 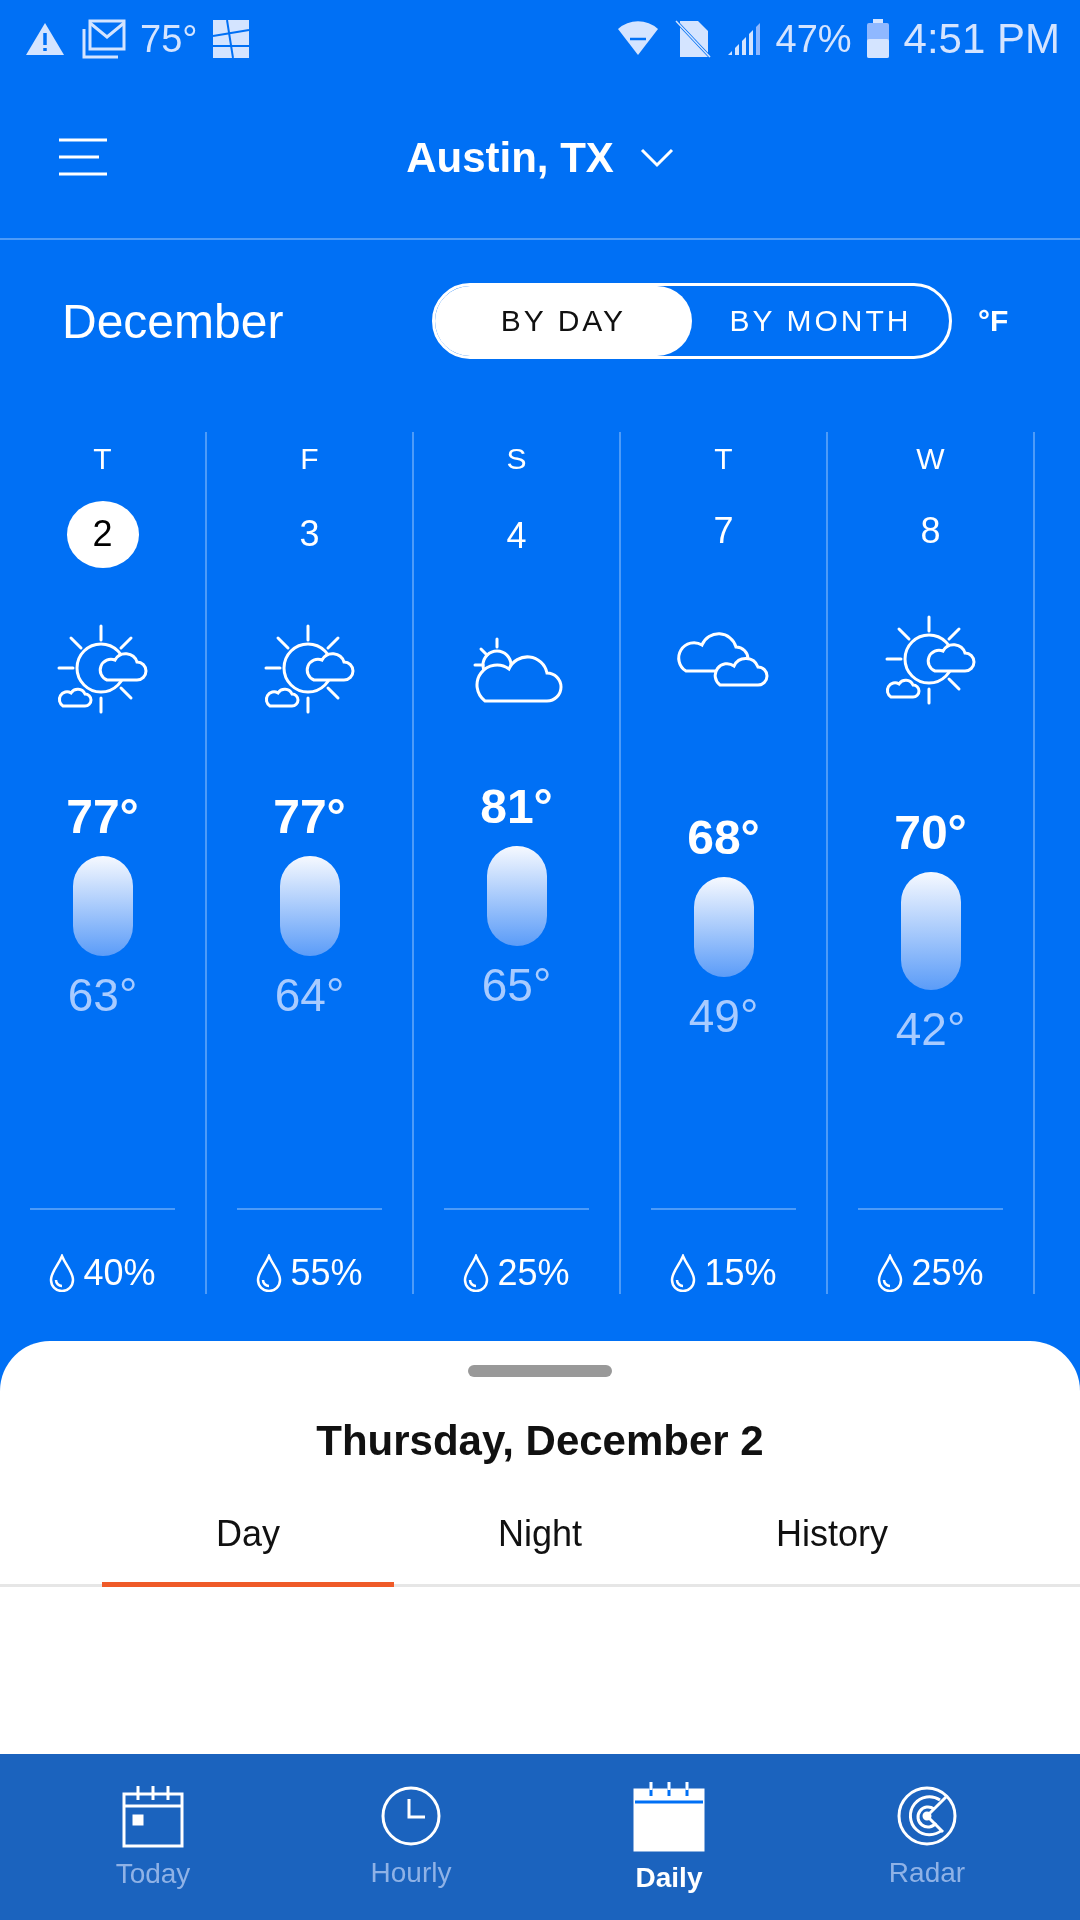 What do you see at coordinates (45, 39) in the screenshot?
I see `warning-icon` at bounding box center [45, 39].